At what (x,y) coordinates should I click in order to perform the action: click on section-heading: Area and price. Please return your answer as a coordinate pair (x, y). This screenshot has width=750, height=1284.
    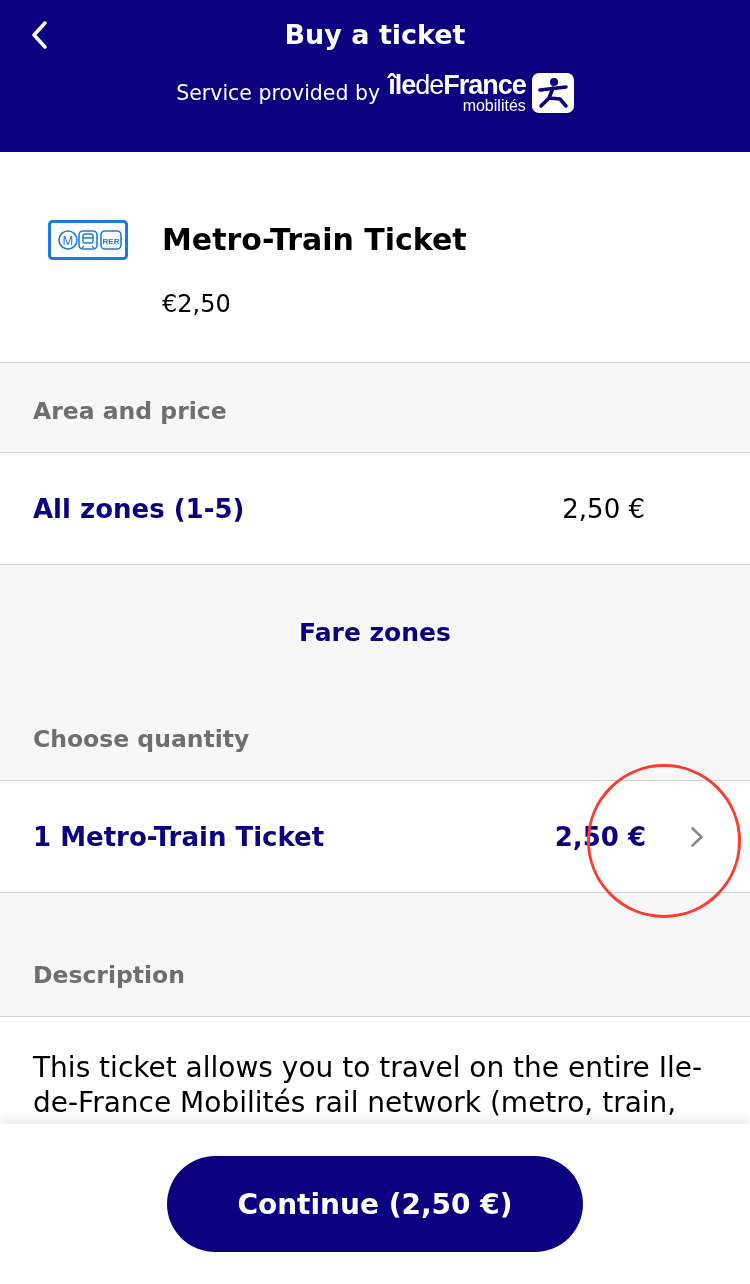
    Looking at the image, I should click on (130, 411).